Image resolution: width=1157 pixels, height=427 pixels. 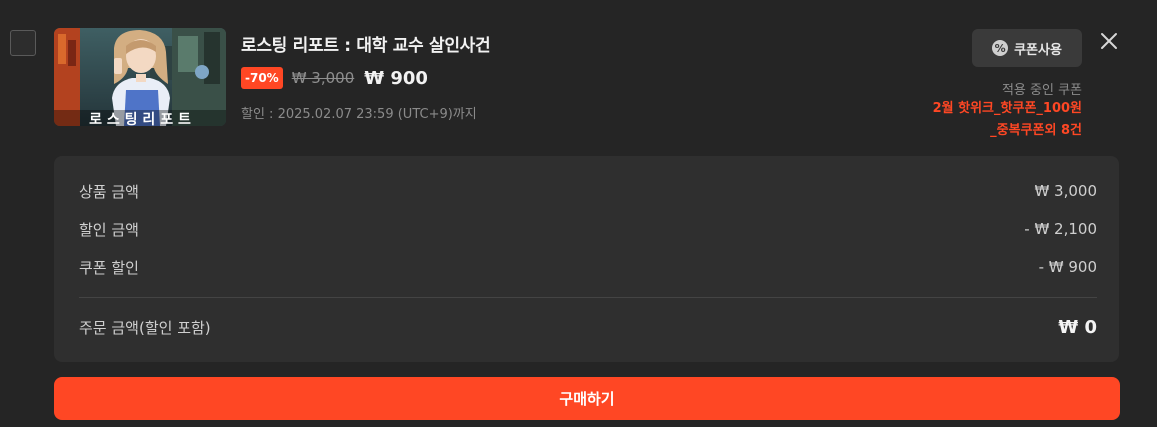 I want to click on discount-badge: -70%, so click(x=262, y=78).